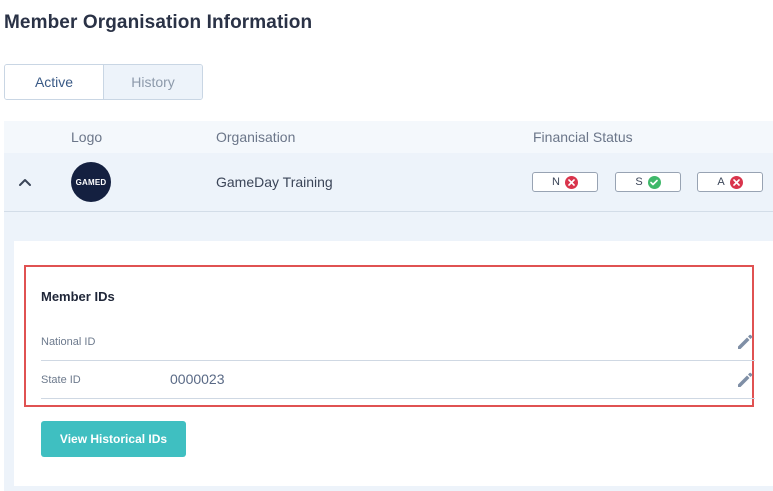  What do you see at coordinates (398, 380) in the screenshot?
I see `state-id-row: State ID 0000023` at bounding box center [398, 380].